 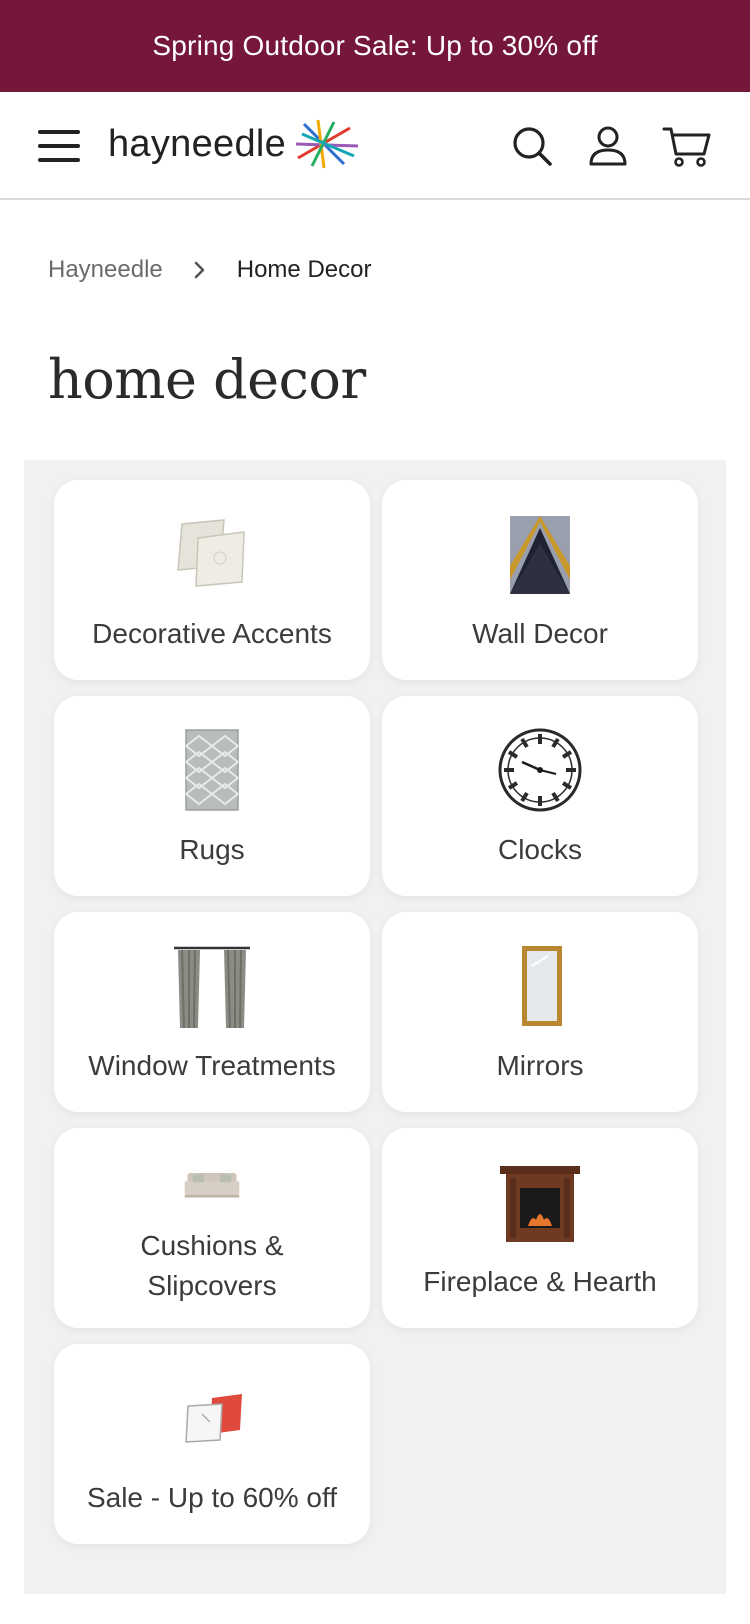 I want to click on site-logo: hayneedle, so click(x=234, y=144).